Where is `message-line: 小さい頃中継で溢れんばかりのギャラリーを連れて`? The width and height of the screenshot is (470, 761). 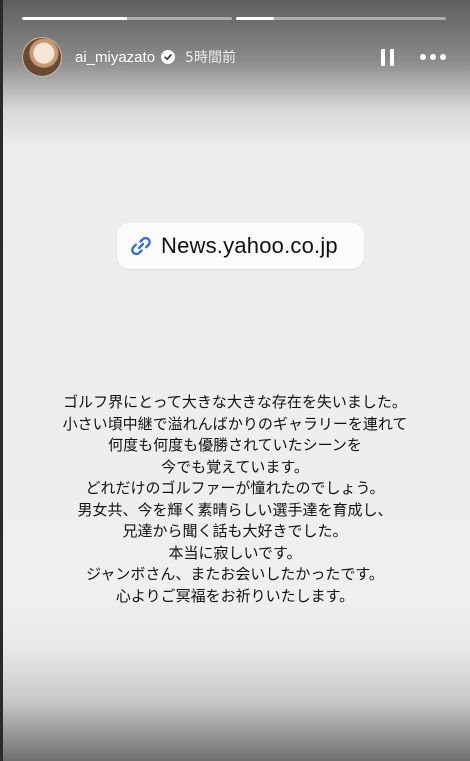 message-line: 小さい頃中継で溢れんばかりのギャラリーを連れて is located at coordinates (235, 423).